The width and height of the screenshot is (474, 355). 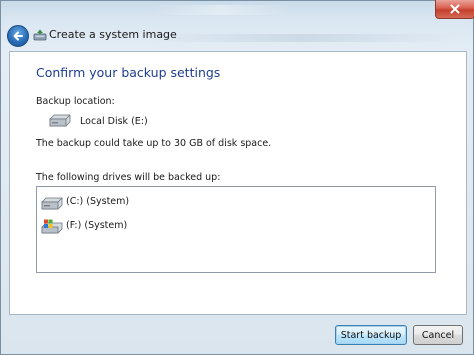 I want to click on close-button, so click(x=454, y=9).